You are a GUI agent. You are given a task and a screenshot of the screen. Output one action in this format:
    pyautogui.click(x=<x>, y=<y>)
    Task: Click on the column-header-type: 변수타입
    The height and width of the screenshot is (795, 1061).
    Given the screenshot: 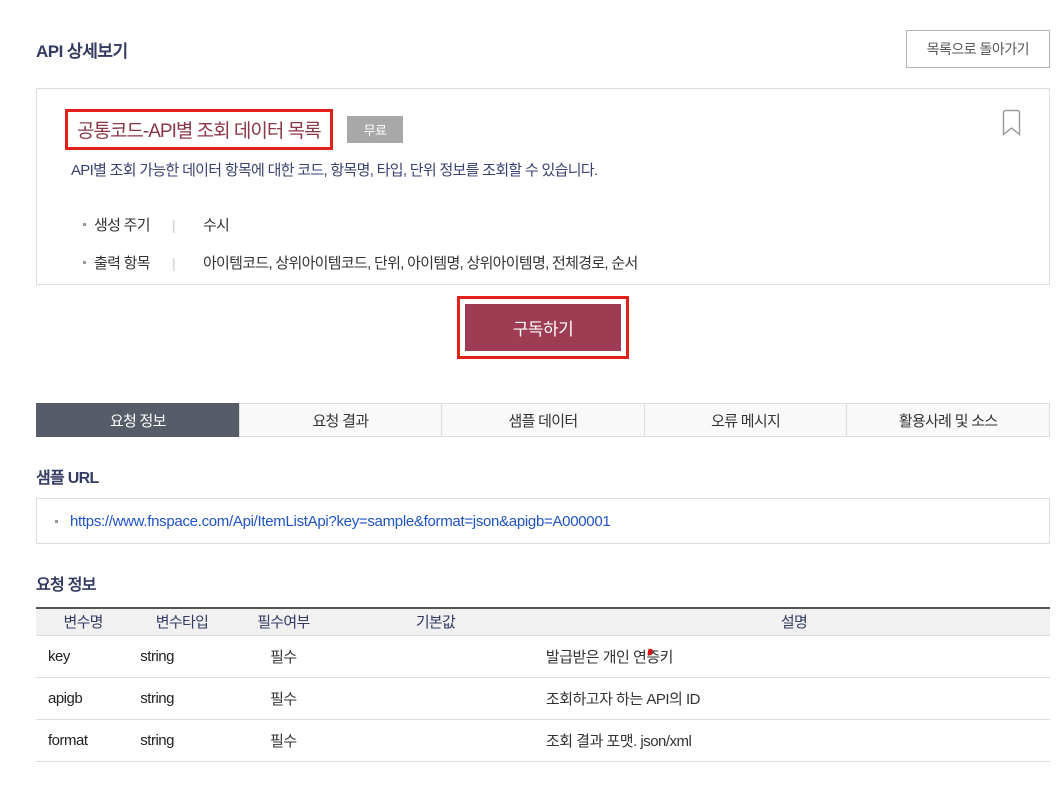 What is the action you would take?
    pyautogui.click(x=182, y=622)
    